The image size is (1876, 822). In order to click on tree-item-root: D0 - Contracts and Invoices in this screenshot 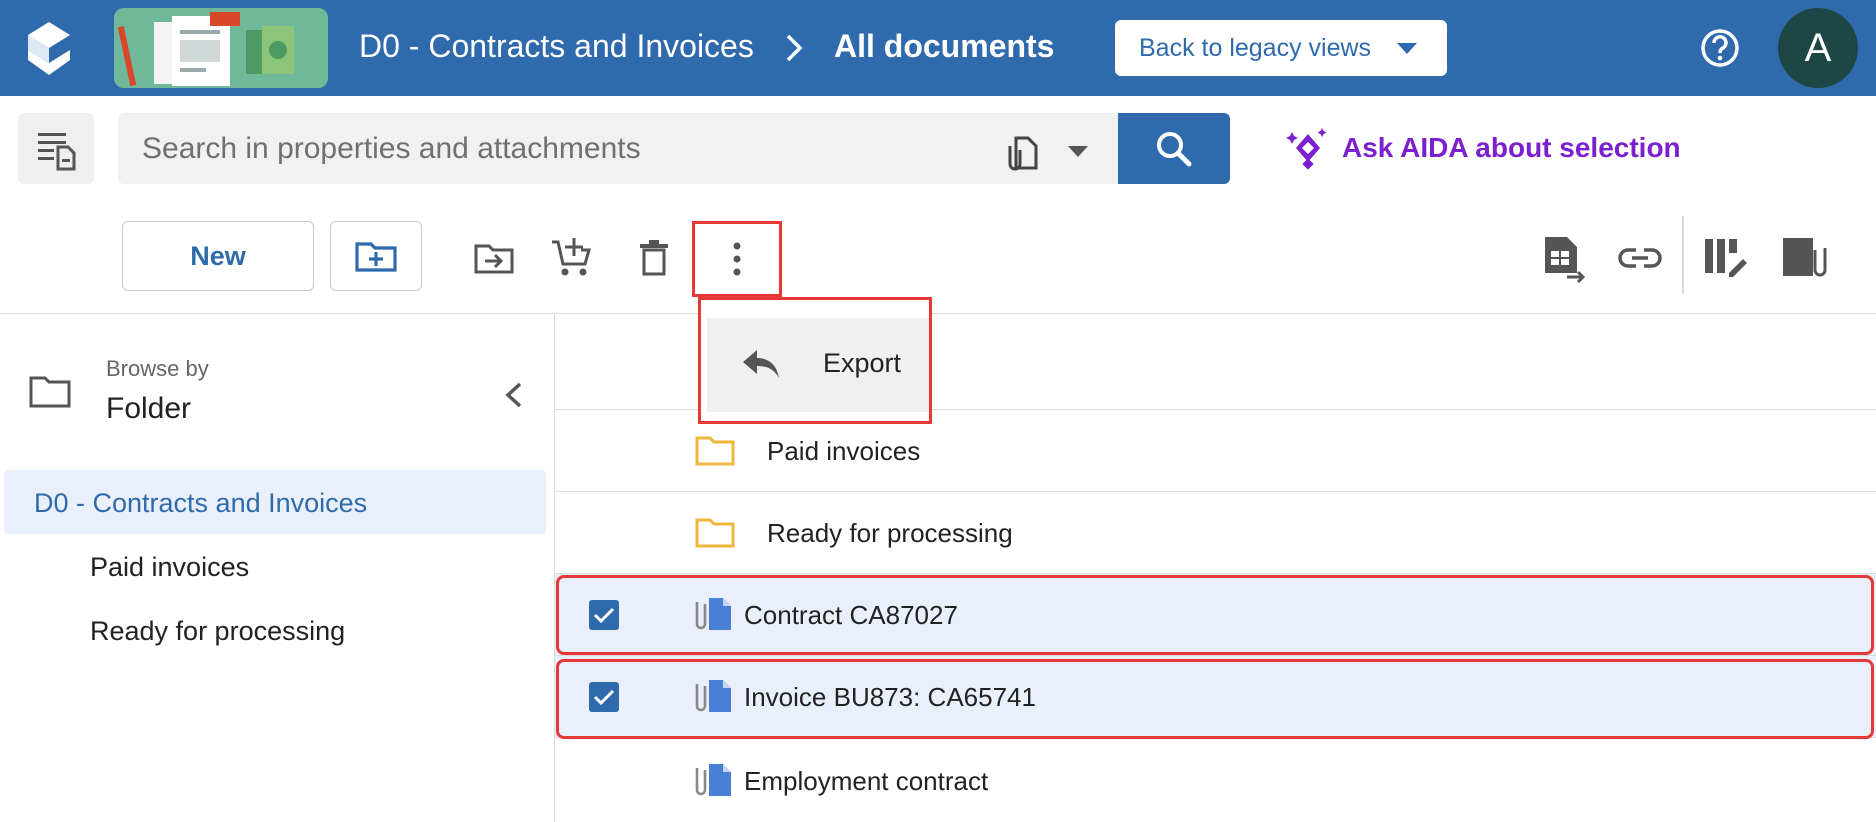, I will do `click(275, 502)`.